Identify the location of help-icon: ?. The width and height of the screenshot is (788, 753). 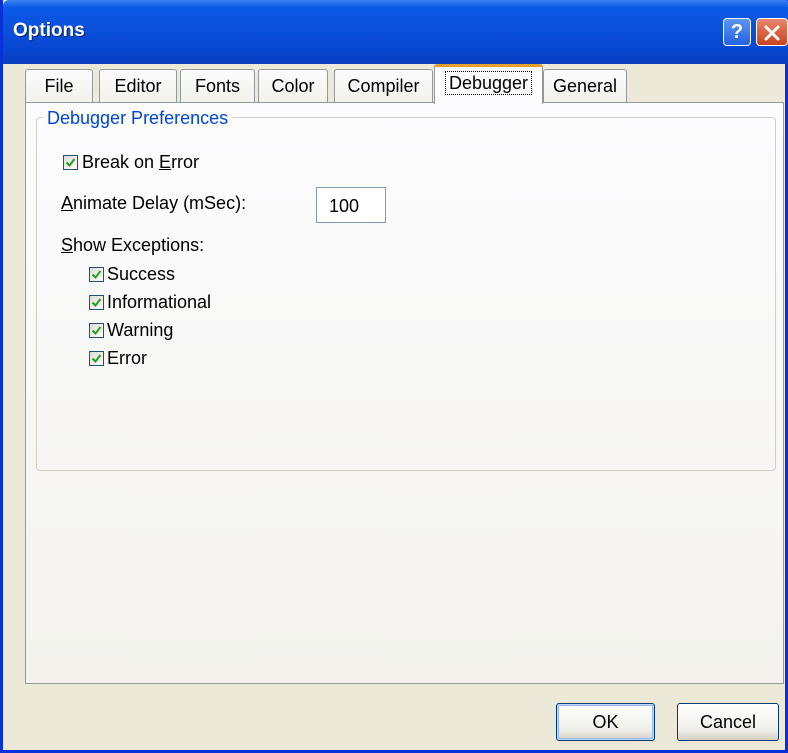
(737, 32).